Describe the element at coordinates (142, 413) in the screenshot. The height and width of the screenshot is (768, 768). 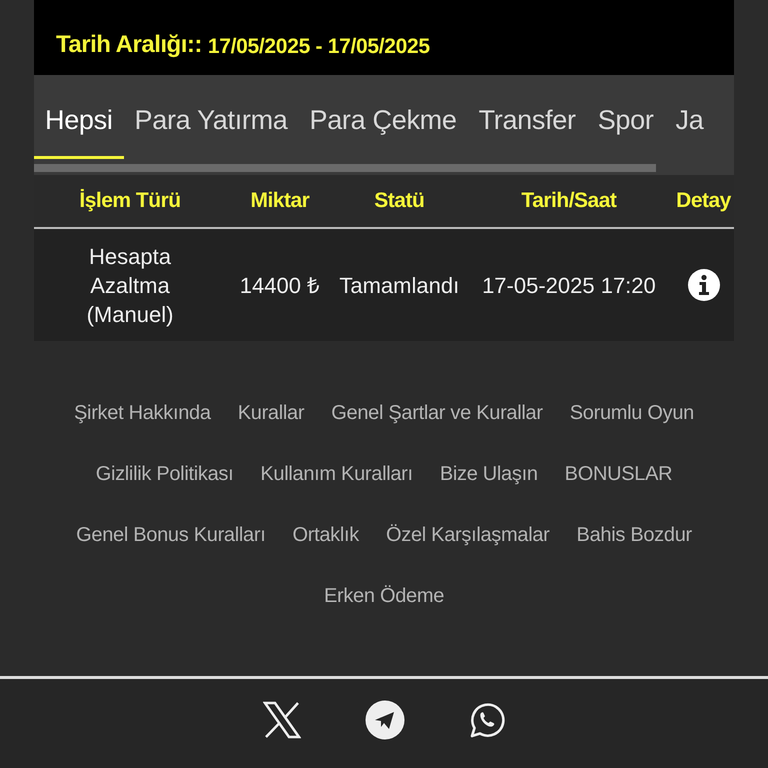
I see `footer-link: Şirket Hakkında` at that location.